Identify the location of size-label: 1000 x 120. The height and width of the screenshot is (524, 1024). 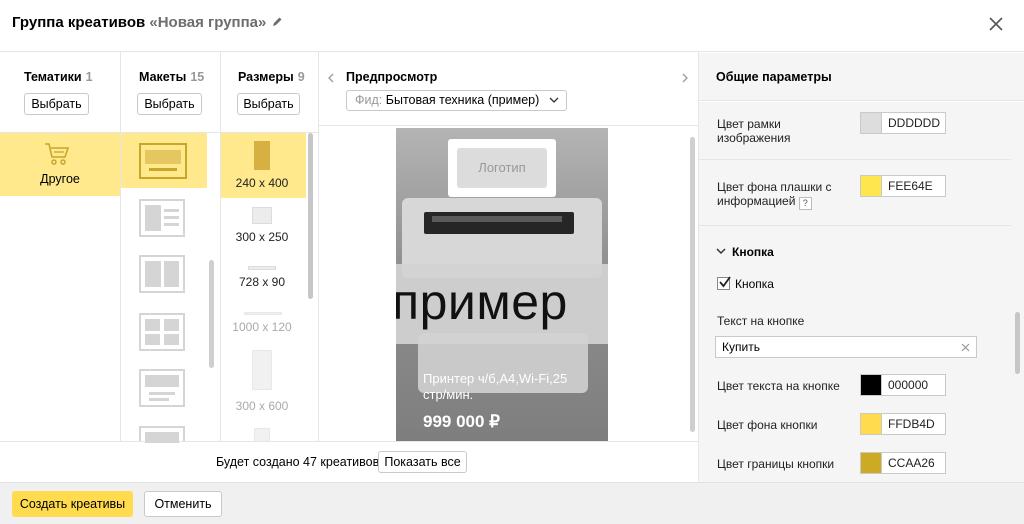
(262, 327).